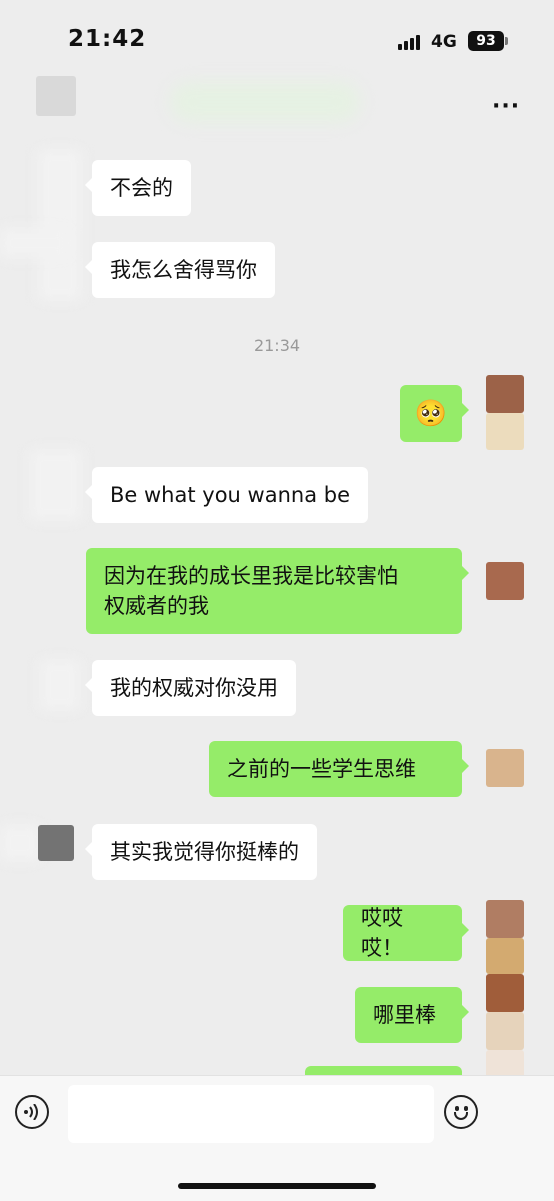 Image resolution: width=554 pixels, height=1201 pixels. I want to click on message-bubble-outgoing: 🥺, so click(434, 413).